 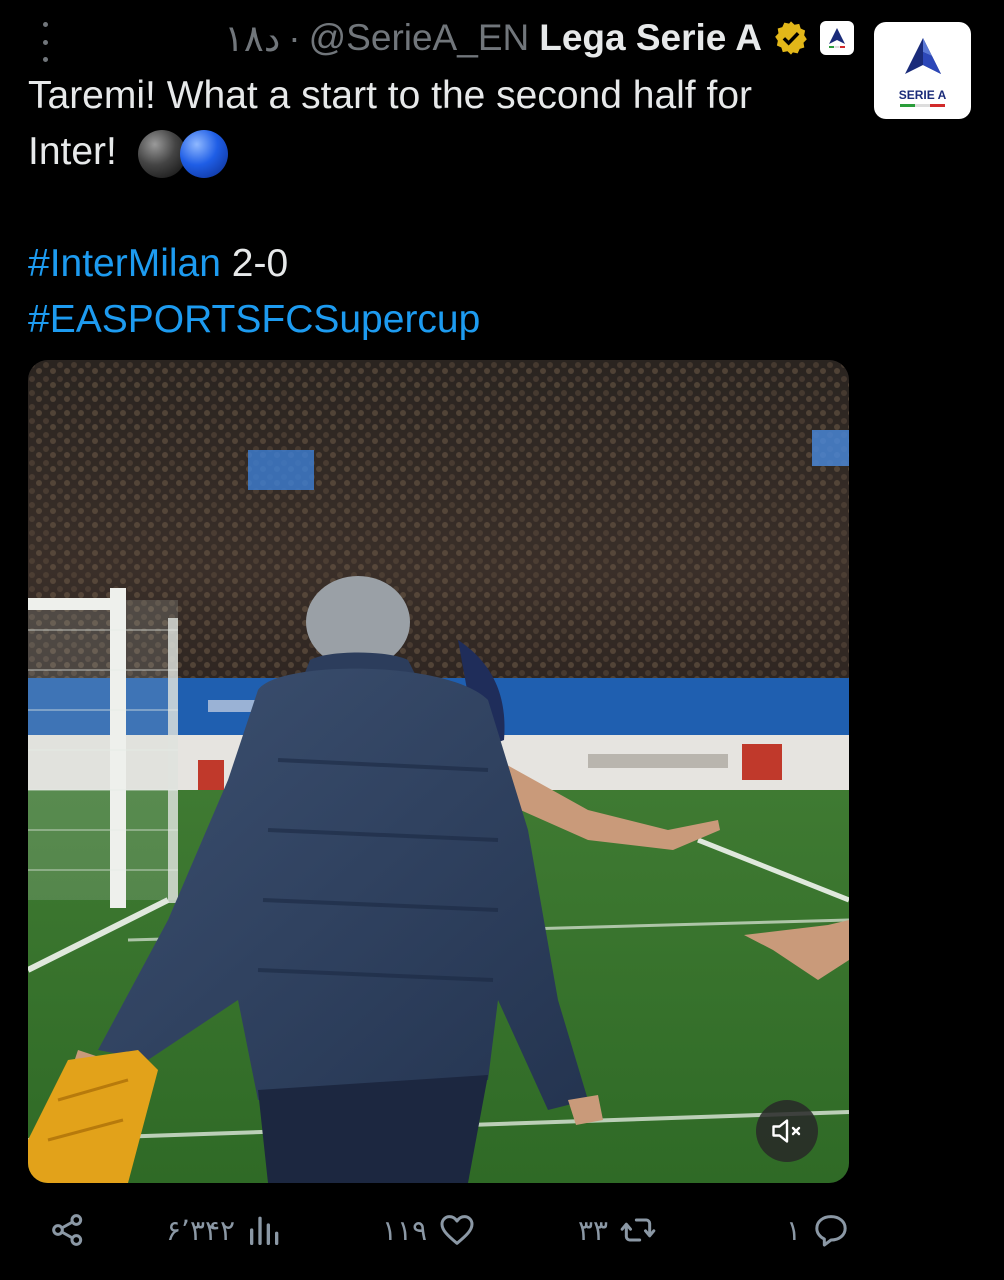 I want to click on likes-count: ۱۱۹, so click(x=405, y=1230).